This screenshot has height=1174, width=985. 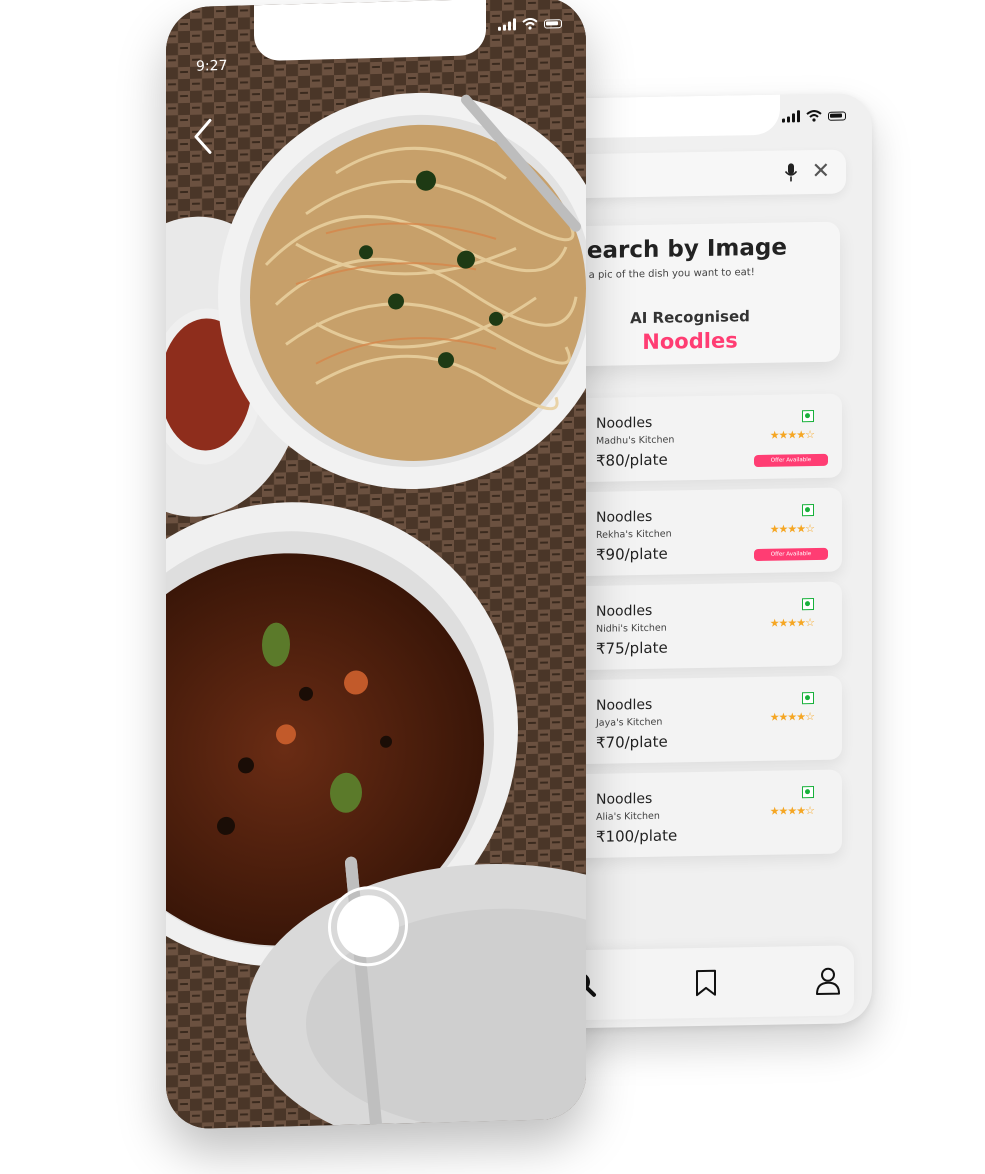 I want to click on bookmark-icon, so click(x=706, y=983).